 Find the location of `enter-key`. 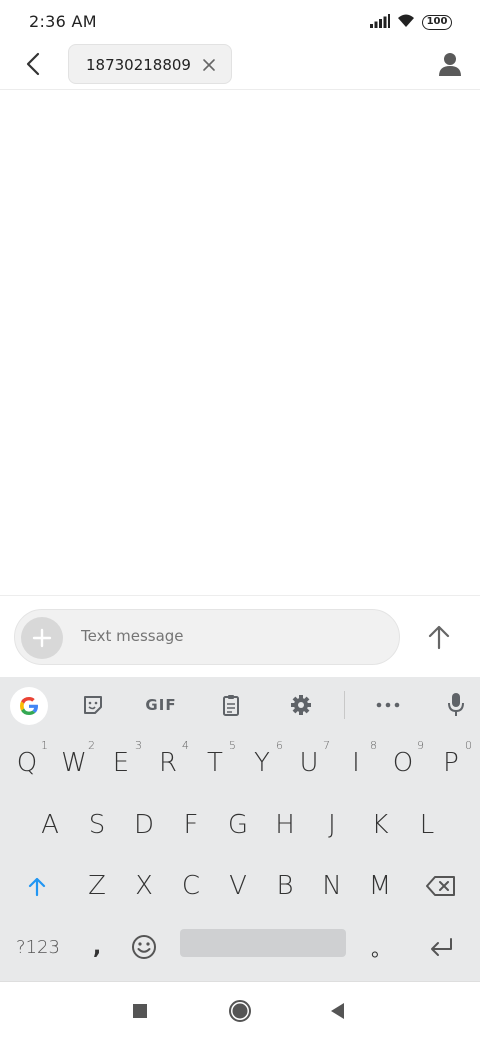

enter-key is located at coordinates (441, 947).